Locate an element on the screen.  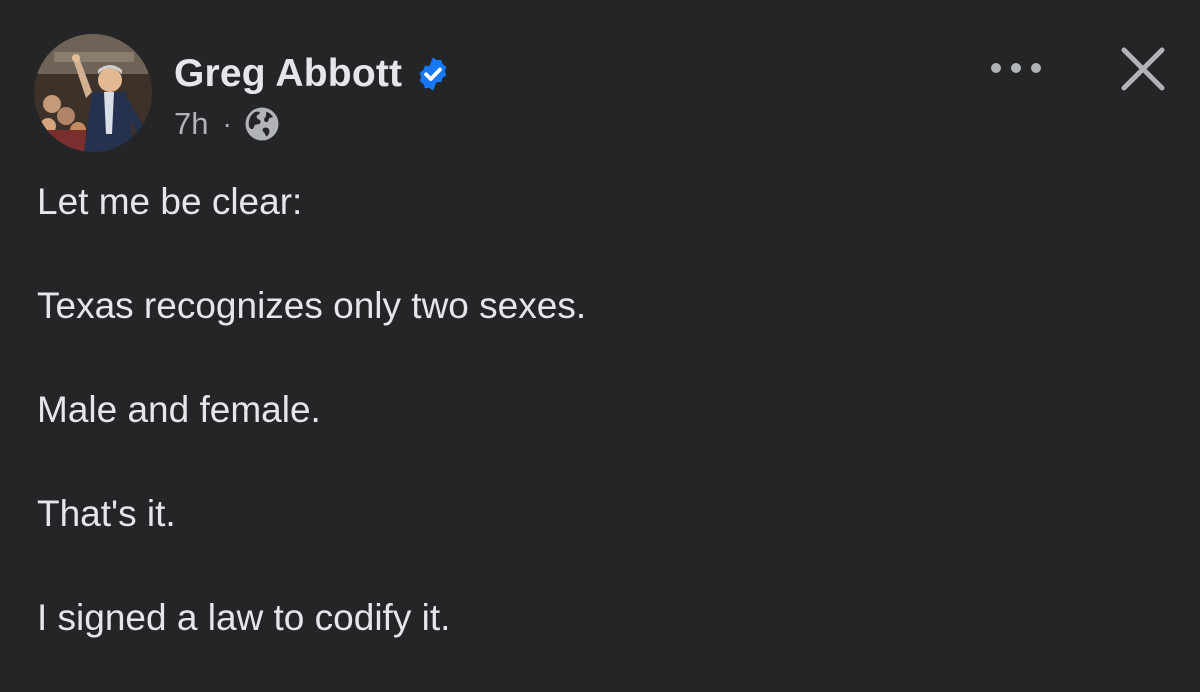
avatar-photo is located at coordinates (93, 93).